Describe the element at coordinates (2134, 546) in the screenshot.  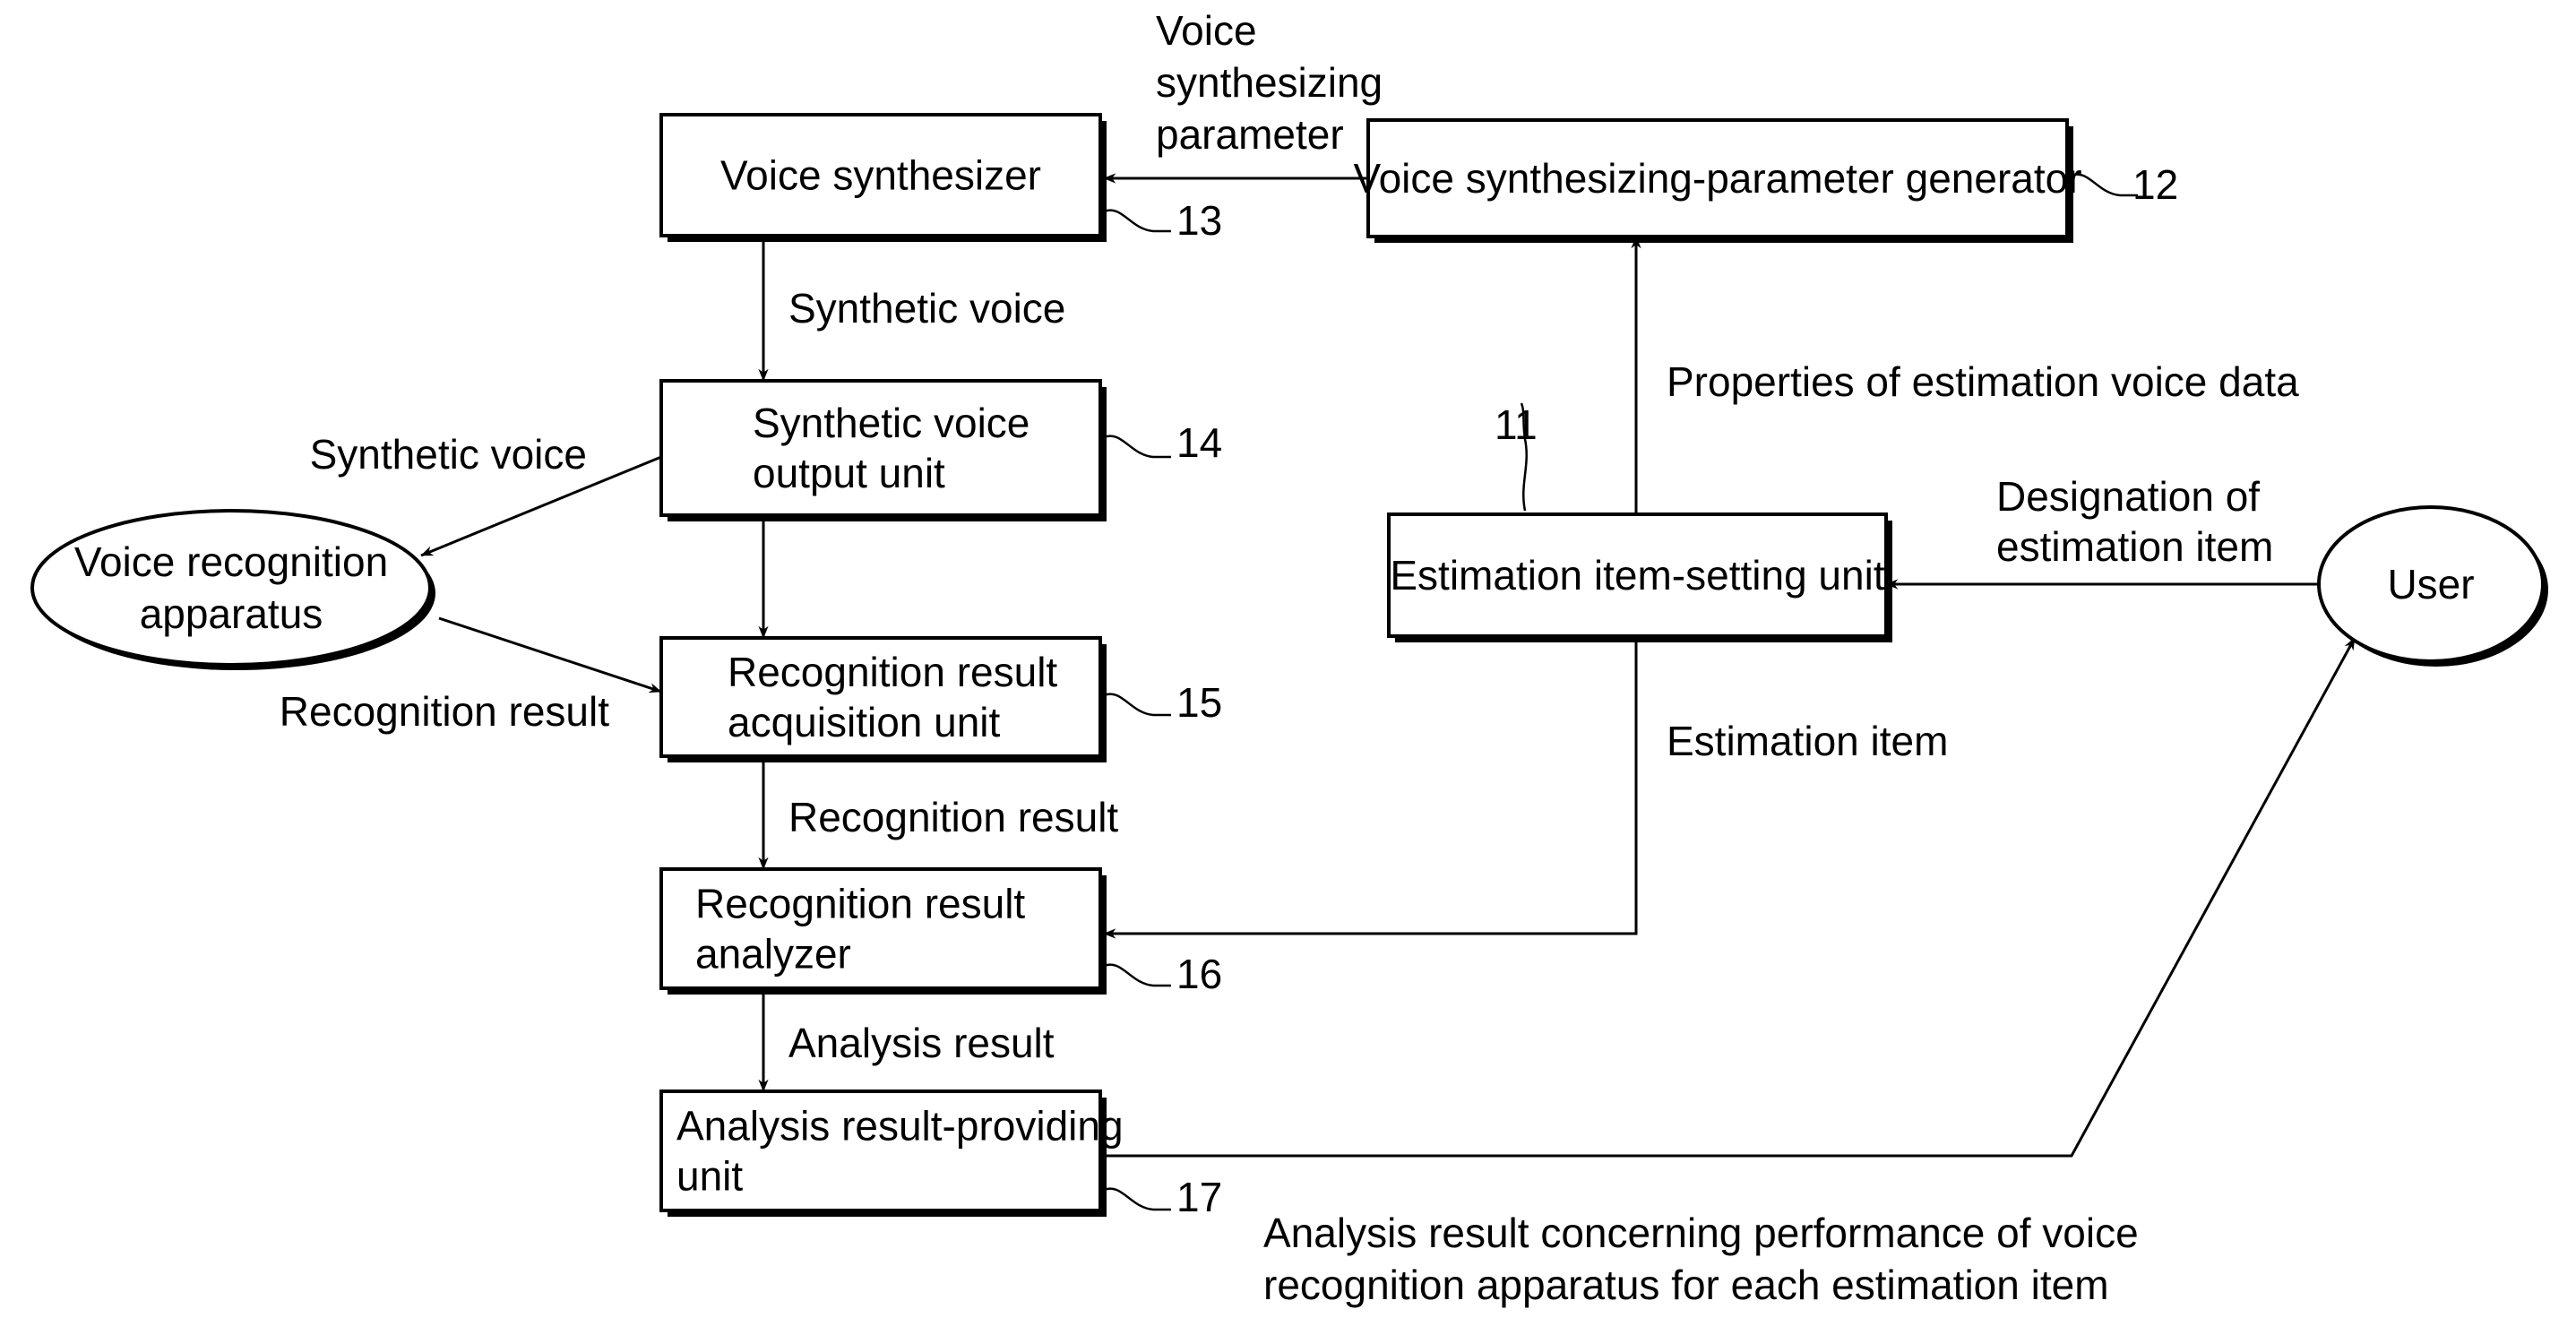
I see `edge-label: estimation item` at that location.